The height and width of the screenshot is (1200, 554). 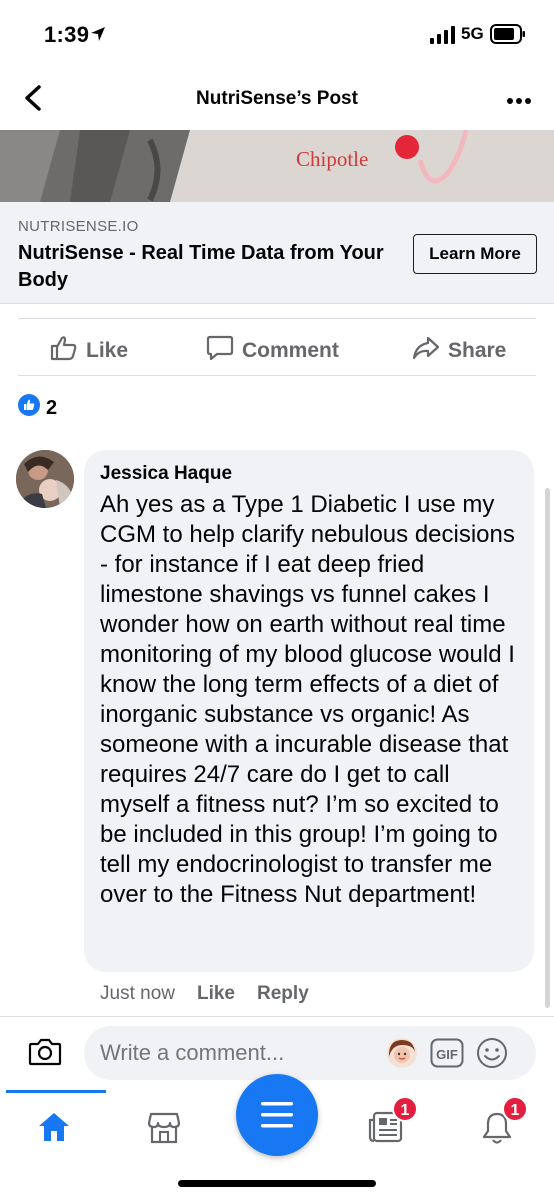 I want to click on comment-timestamp: Just now, so click(x=137, y=993).